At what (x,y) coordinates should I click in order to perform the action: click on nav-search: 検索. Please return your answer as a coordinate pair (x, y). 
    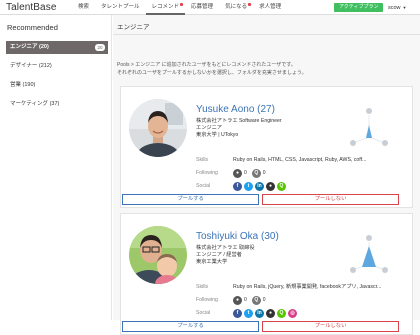
    Looking at the image, I should click on (83, 7).